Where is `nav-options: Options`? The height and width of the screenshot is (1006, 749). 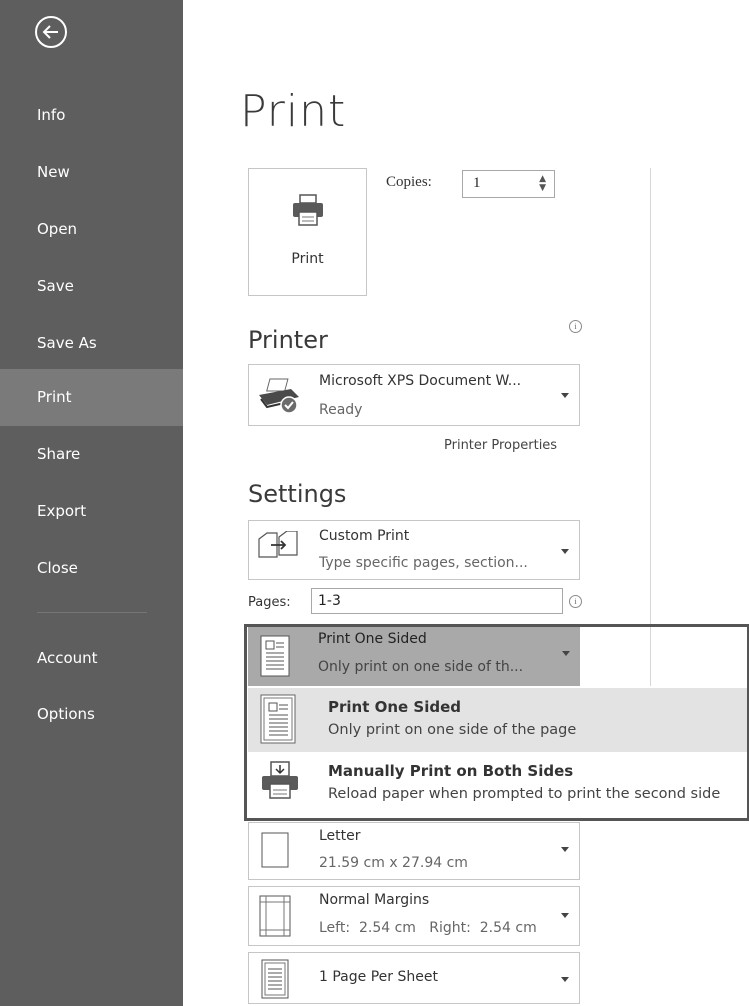 nav-options: Options is located at coordinates (91, 714).